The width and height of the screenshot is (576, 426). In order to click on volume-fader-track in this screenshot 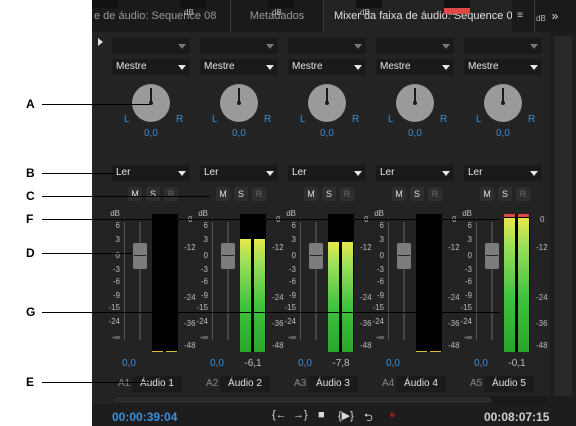, I will do `click(316, 281)`.